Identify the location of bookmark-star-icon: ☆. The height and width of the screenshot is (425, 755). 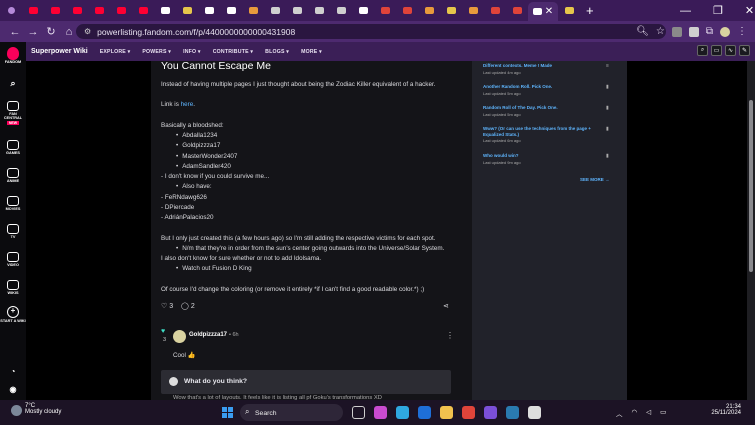
(660, 31).